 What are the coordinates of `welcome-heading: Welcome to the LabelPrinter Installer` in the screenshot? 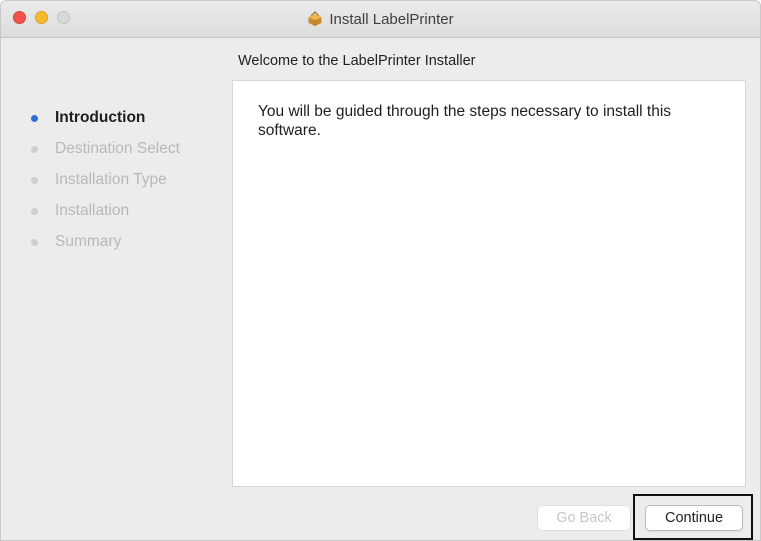 It's located at (357, 61).